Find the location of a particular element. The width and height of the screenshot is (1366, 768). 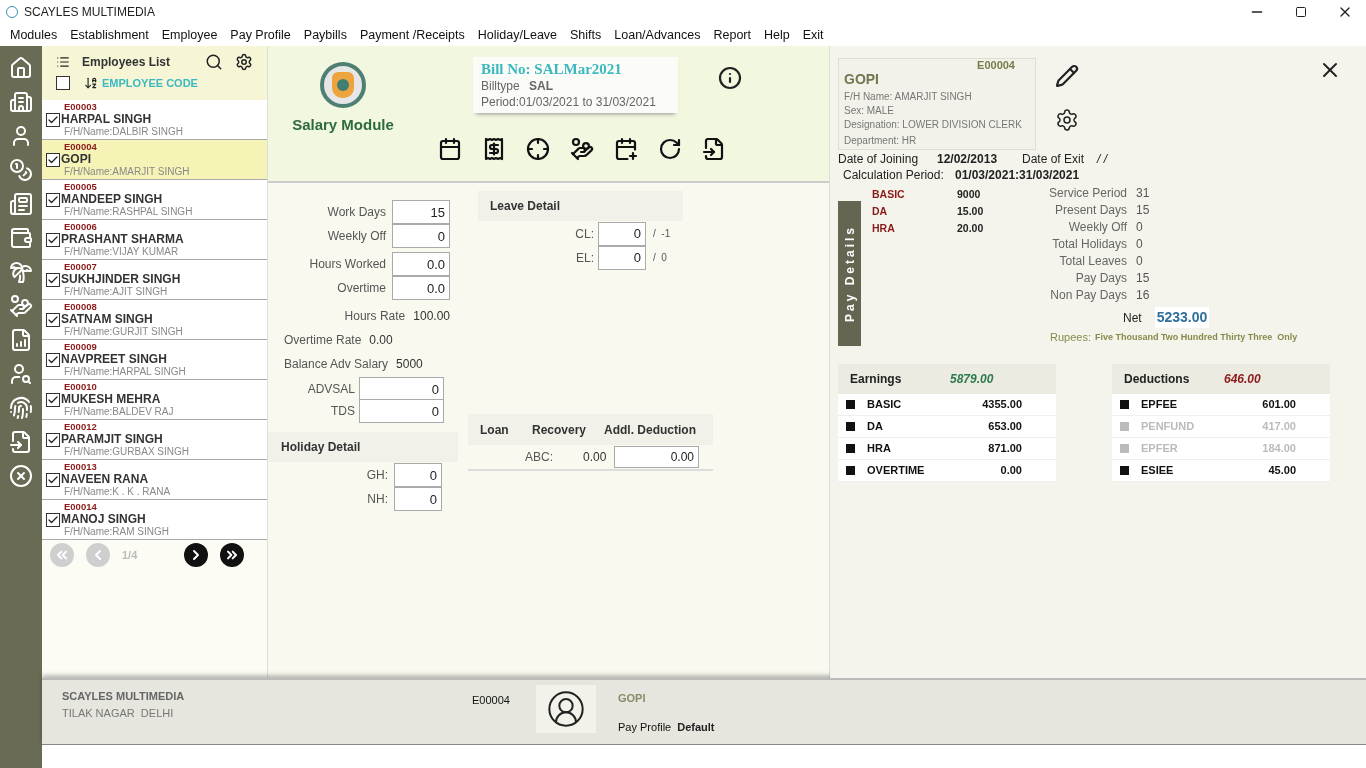

user-search-icon is located at coordinates (21, 374).